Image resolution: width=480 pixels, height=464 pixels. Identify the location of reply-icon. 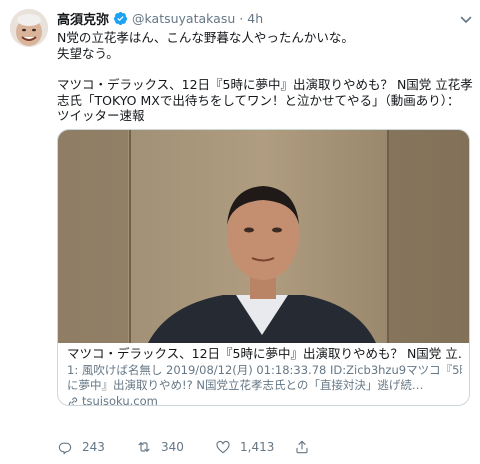
(65, 448).